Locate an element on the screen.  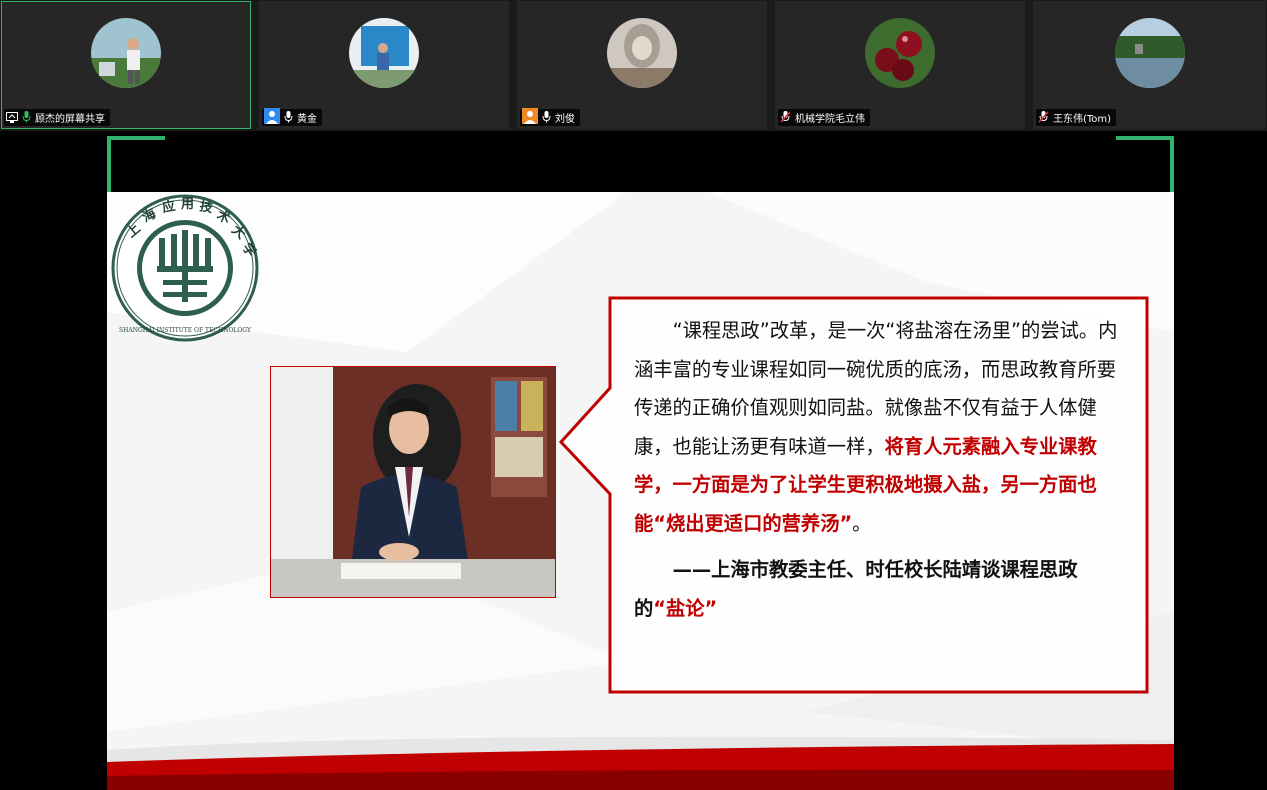
participant-tile: 顾杰的屏幕共享 is located at coordinates (126, 65).